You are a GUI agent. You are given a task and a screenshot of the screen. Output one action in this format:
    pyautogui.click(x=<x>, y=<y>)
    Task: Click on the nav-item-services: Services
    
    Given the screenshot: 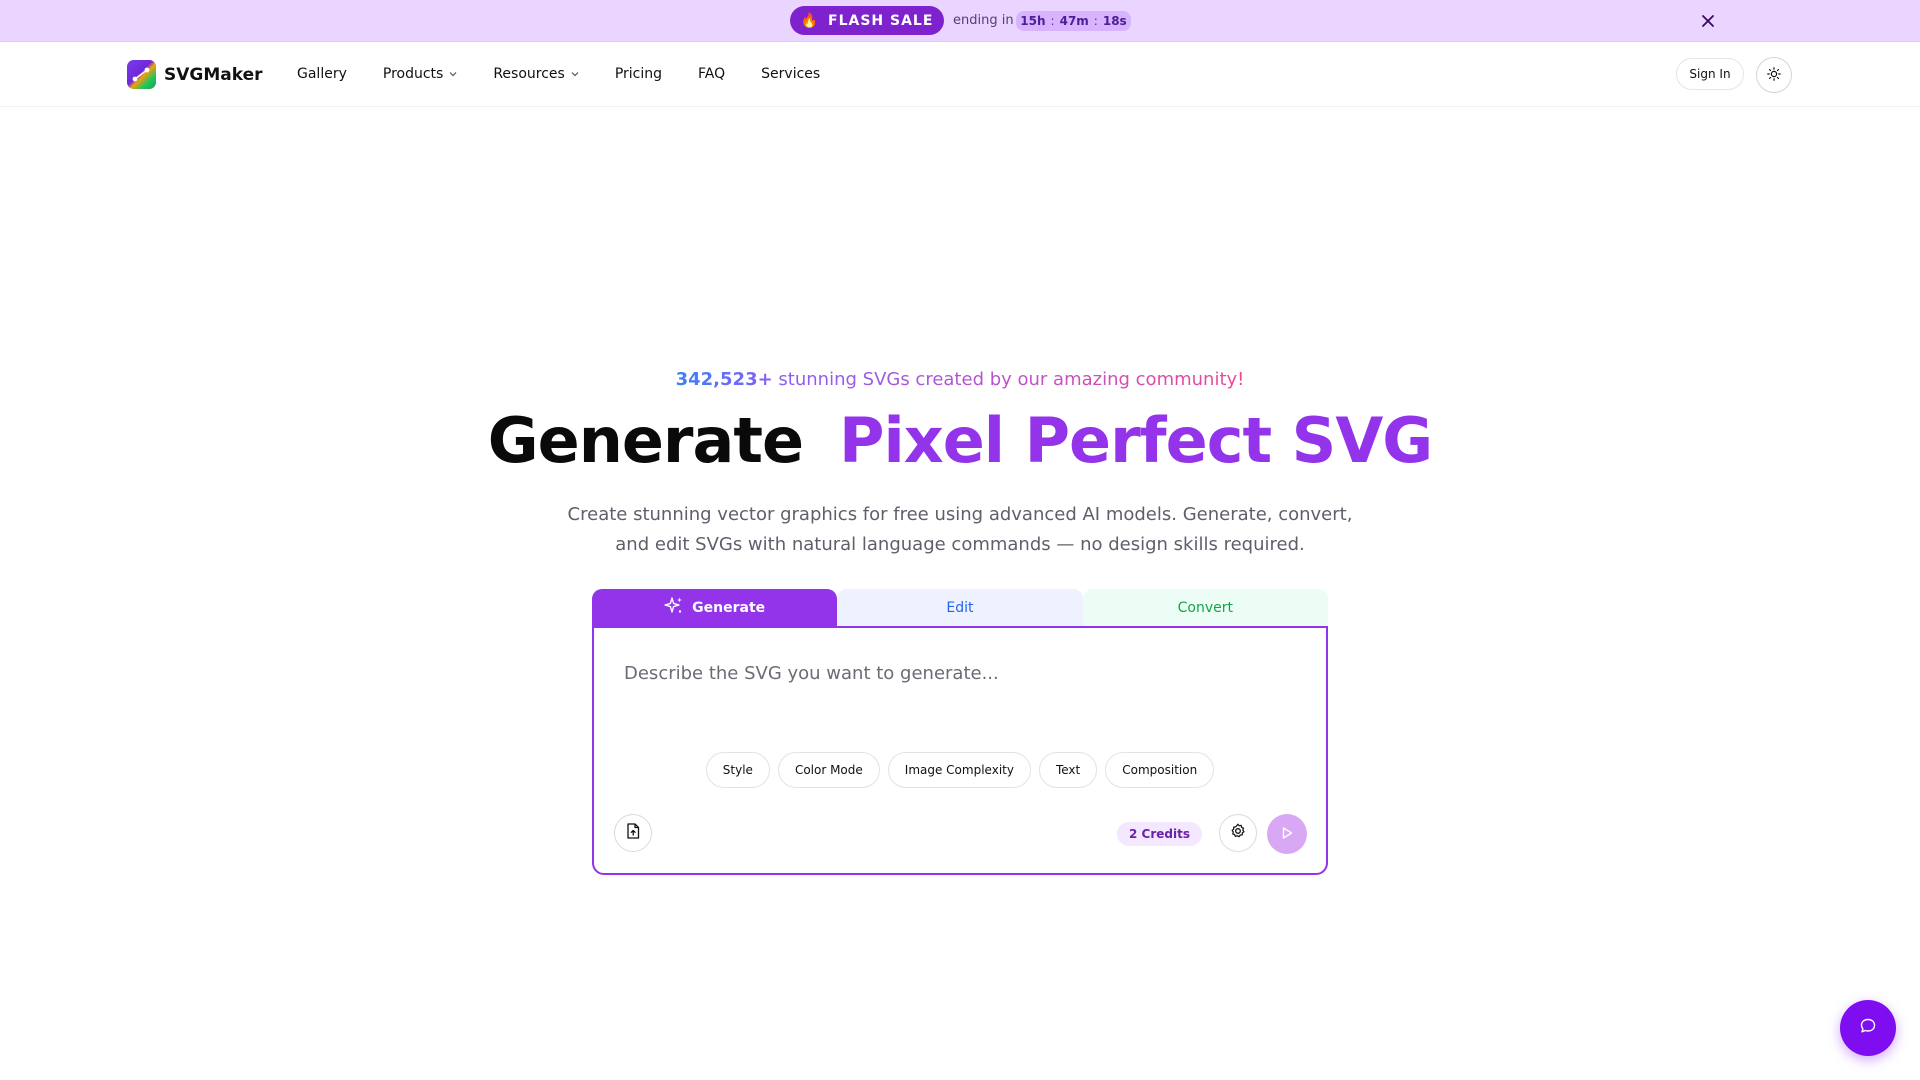 What is the action you would take?
    pyautogui.click(x=790, y=74)
    